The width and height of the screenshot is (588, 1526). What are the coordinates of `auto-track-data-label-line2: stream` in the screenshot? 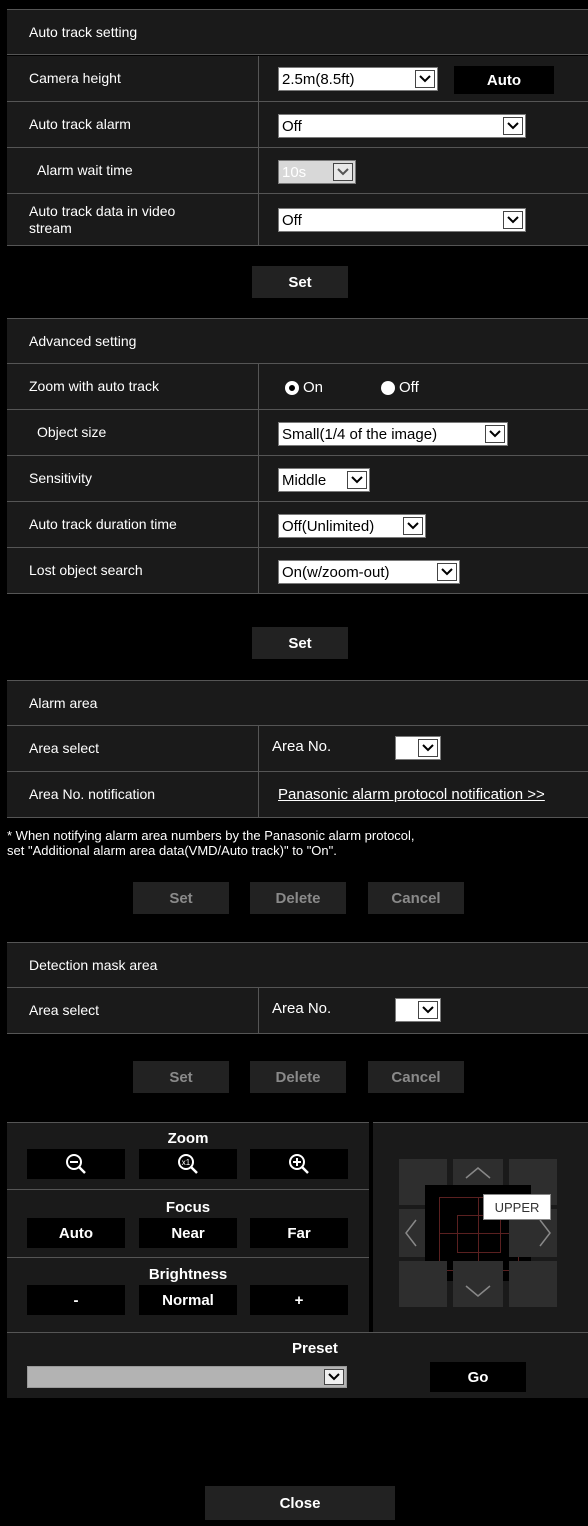 It's located at (50, 227).